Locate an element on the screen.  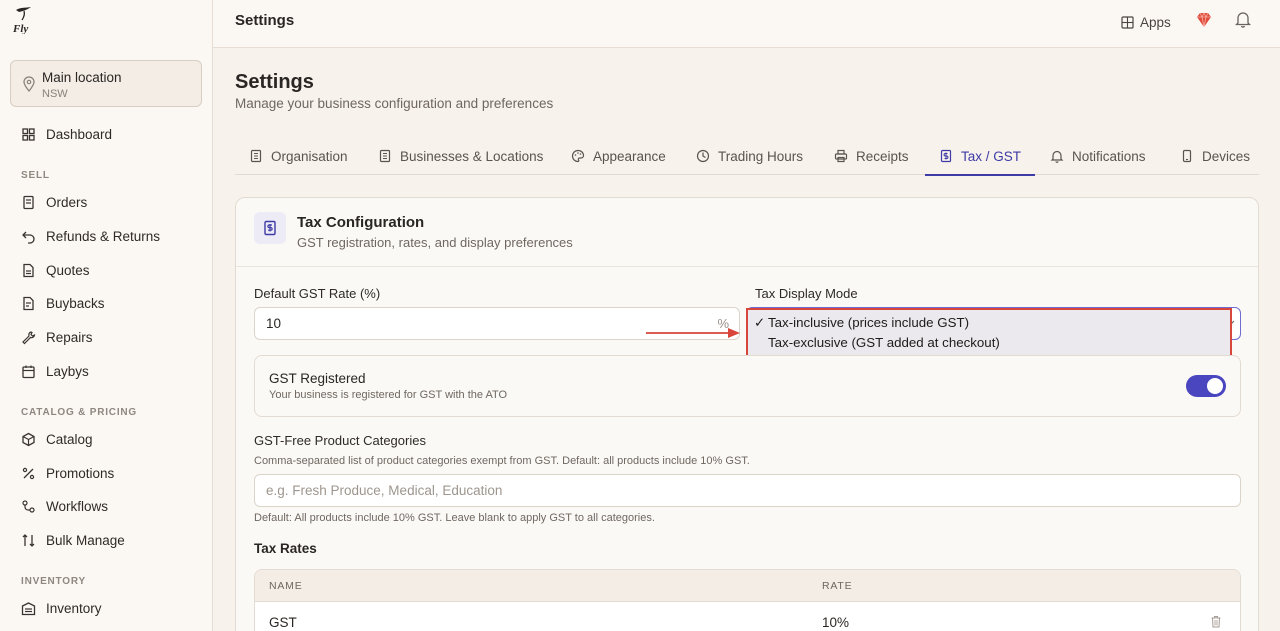
sidebar-item-quotes: Quotes is located at coordinates (106, 270).